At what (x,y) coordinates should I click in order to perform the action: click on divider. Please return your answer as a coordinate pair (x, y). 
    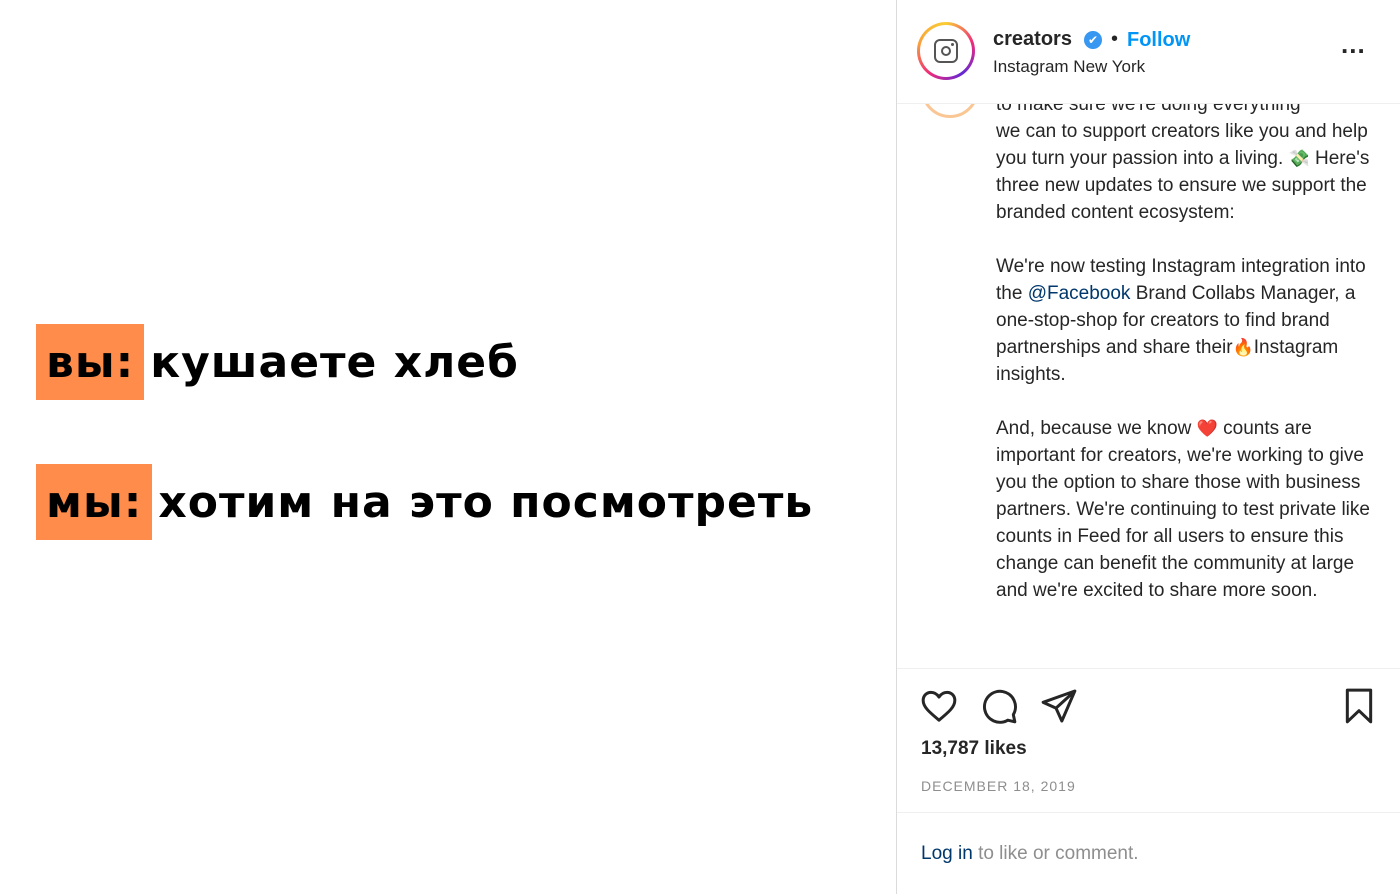
    Looking at the image, I should click on (1148, 812).